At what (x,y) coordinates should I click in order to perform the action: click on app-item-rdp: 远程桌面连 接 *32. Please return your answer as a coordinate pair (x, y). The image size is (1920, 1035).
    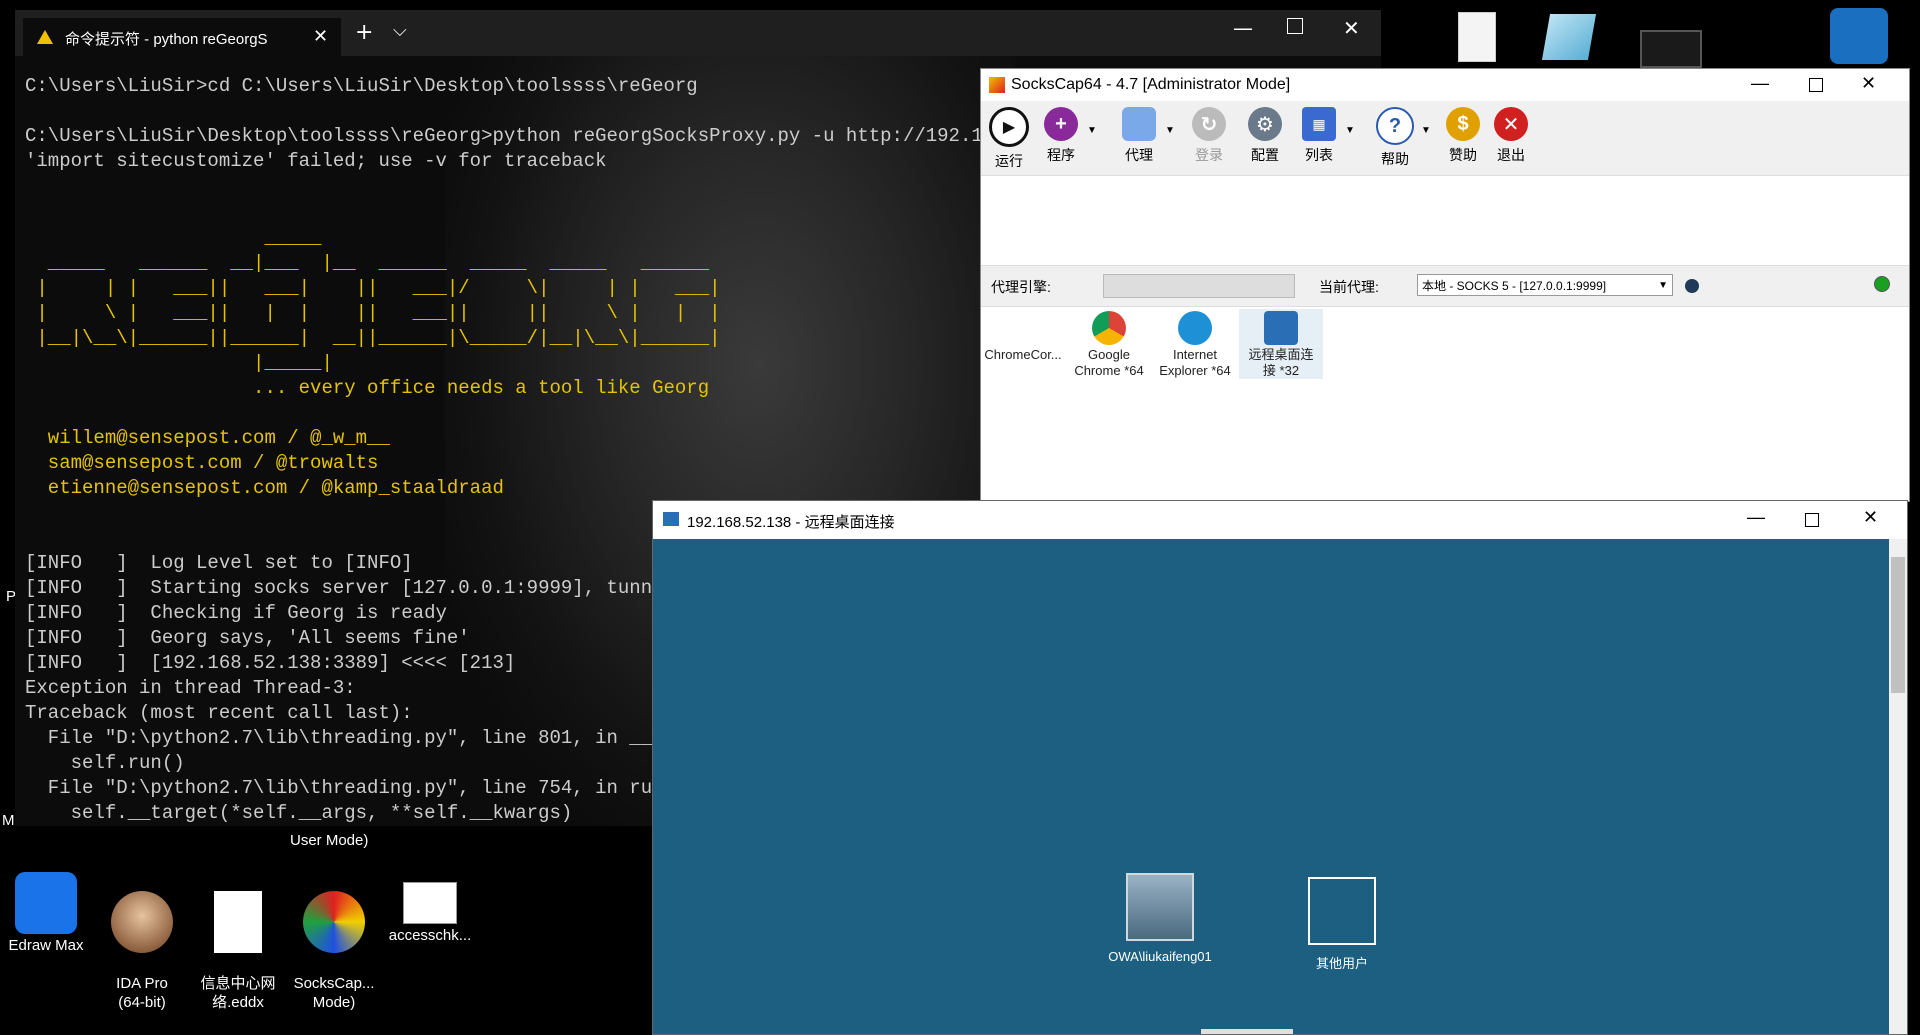
    Looking at the image, I should click on (1281, 344).